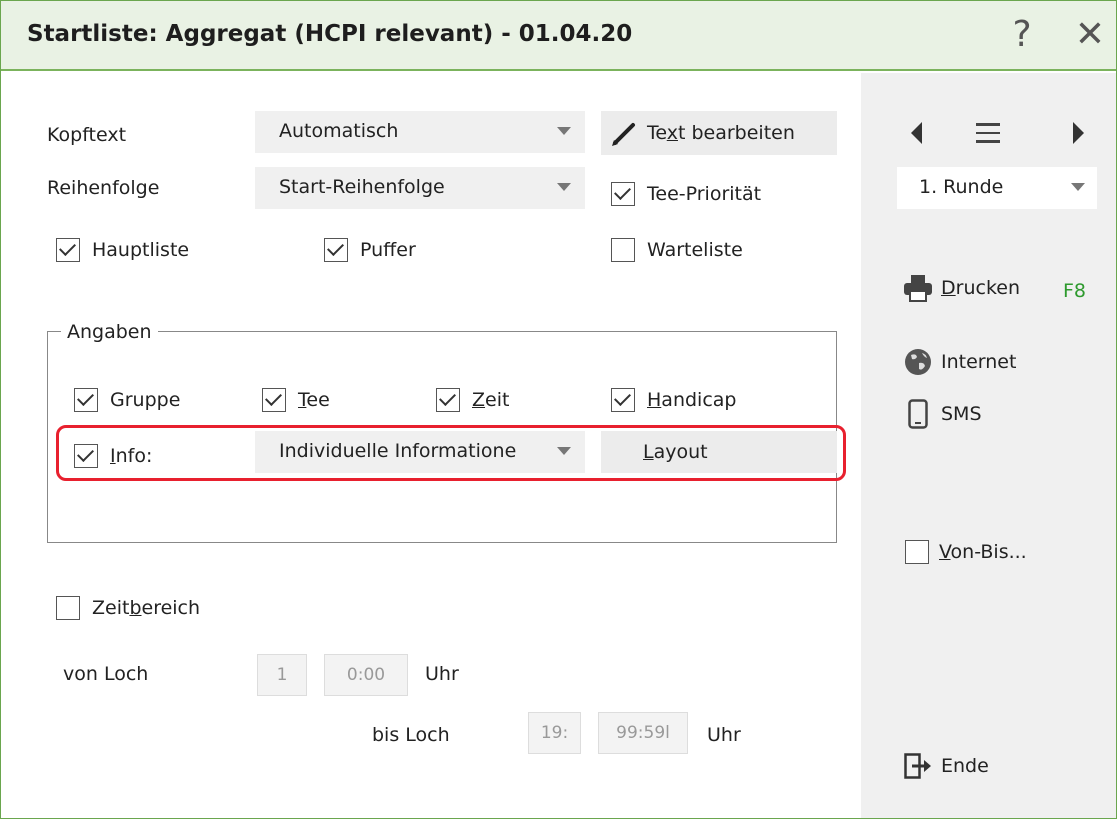 The width and height of the screenshot is (1117, 819). Describe the element at coordinates (103, 188) in the screenshot. I see `reihenfolge-label: Reihenfolge` at that location.